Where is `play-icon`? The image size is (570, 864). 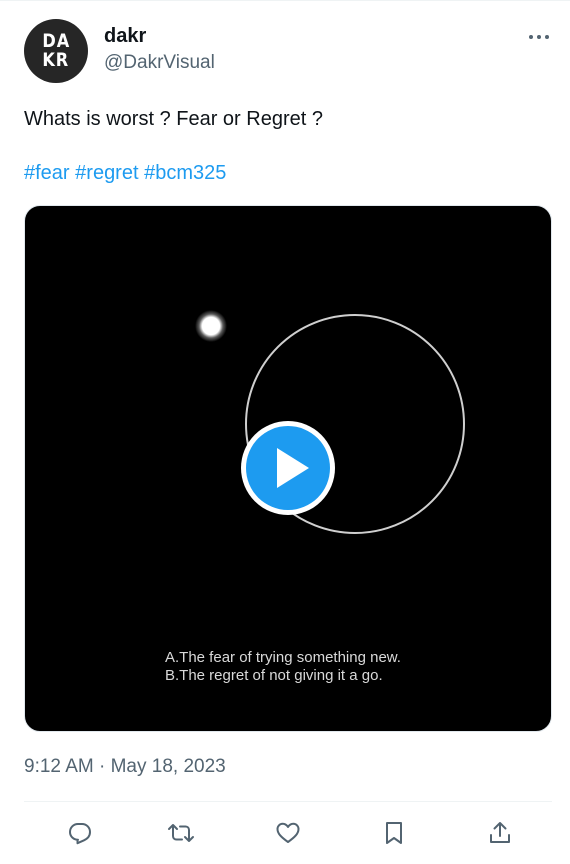
play-icon is located at coordinates (288, 468).